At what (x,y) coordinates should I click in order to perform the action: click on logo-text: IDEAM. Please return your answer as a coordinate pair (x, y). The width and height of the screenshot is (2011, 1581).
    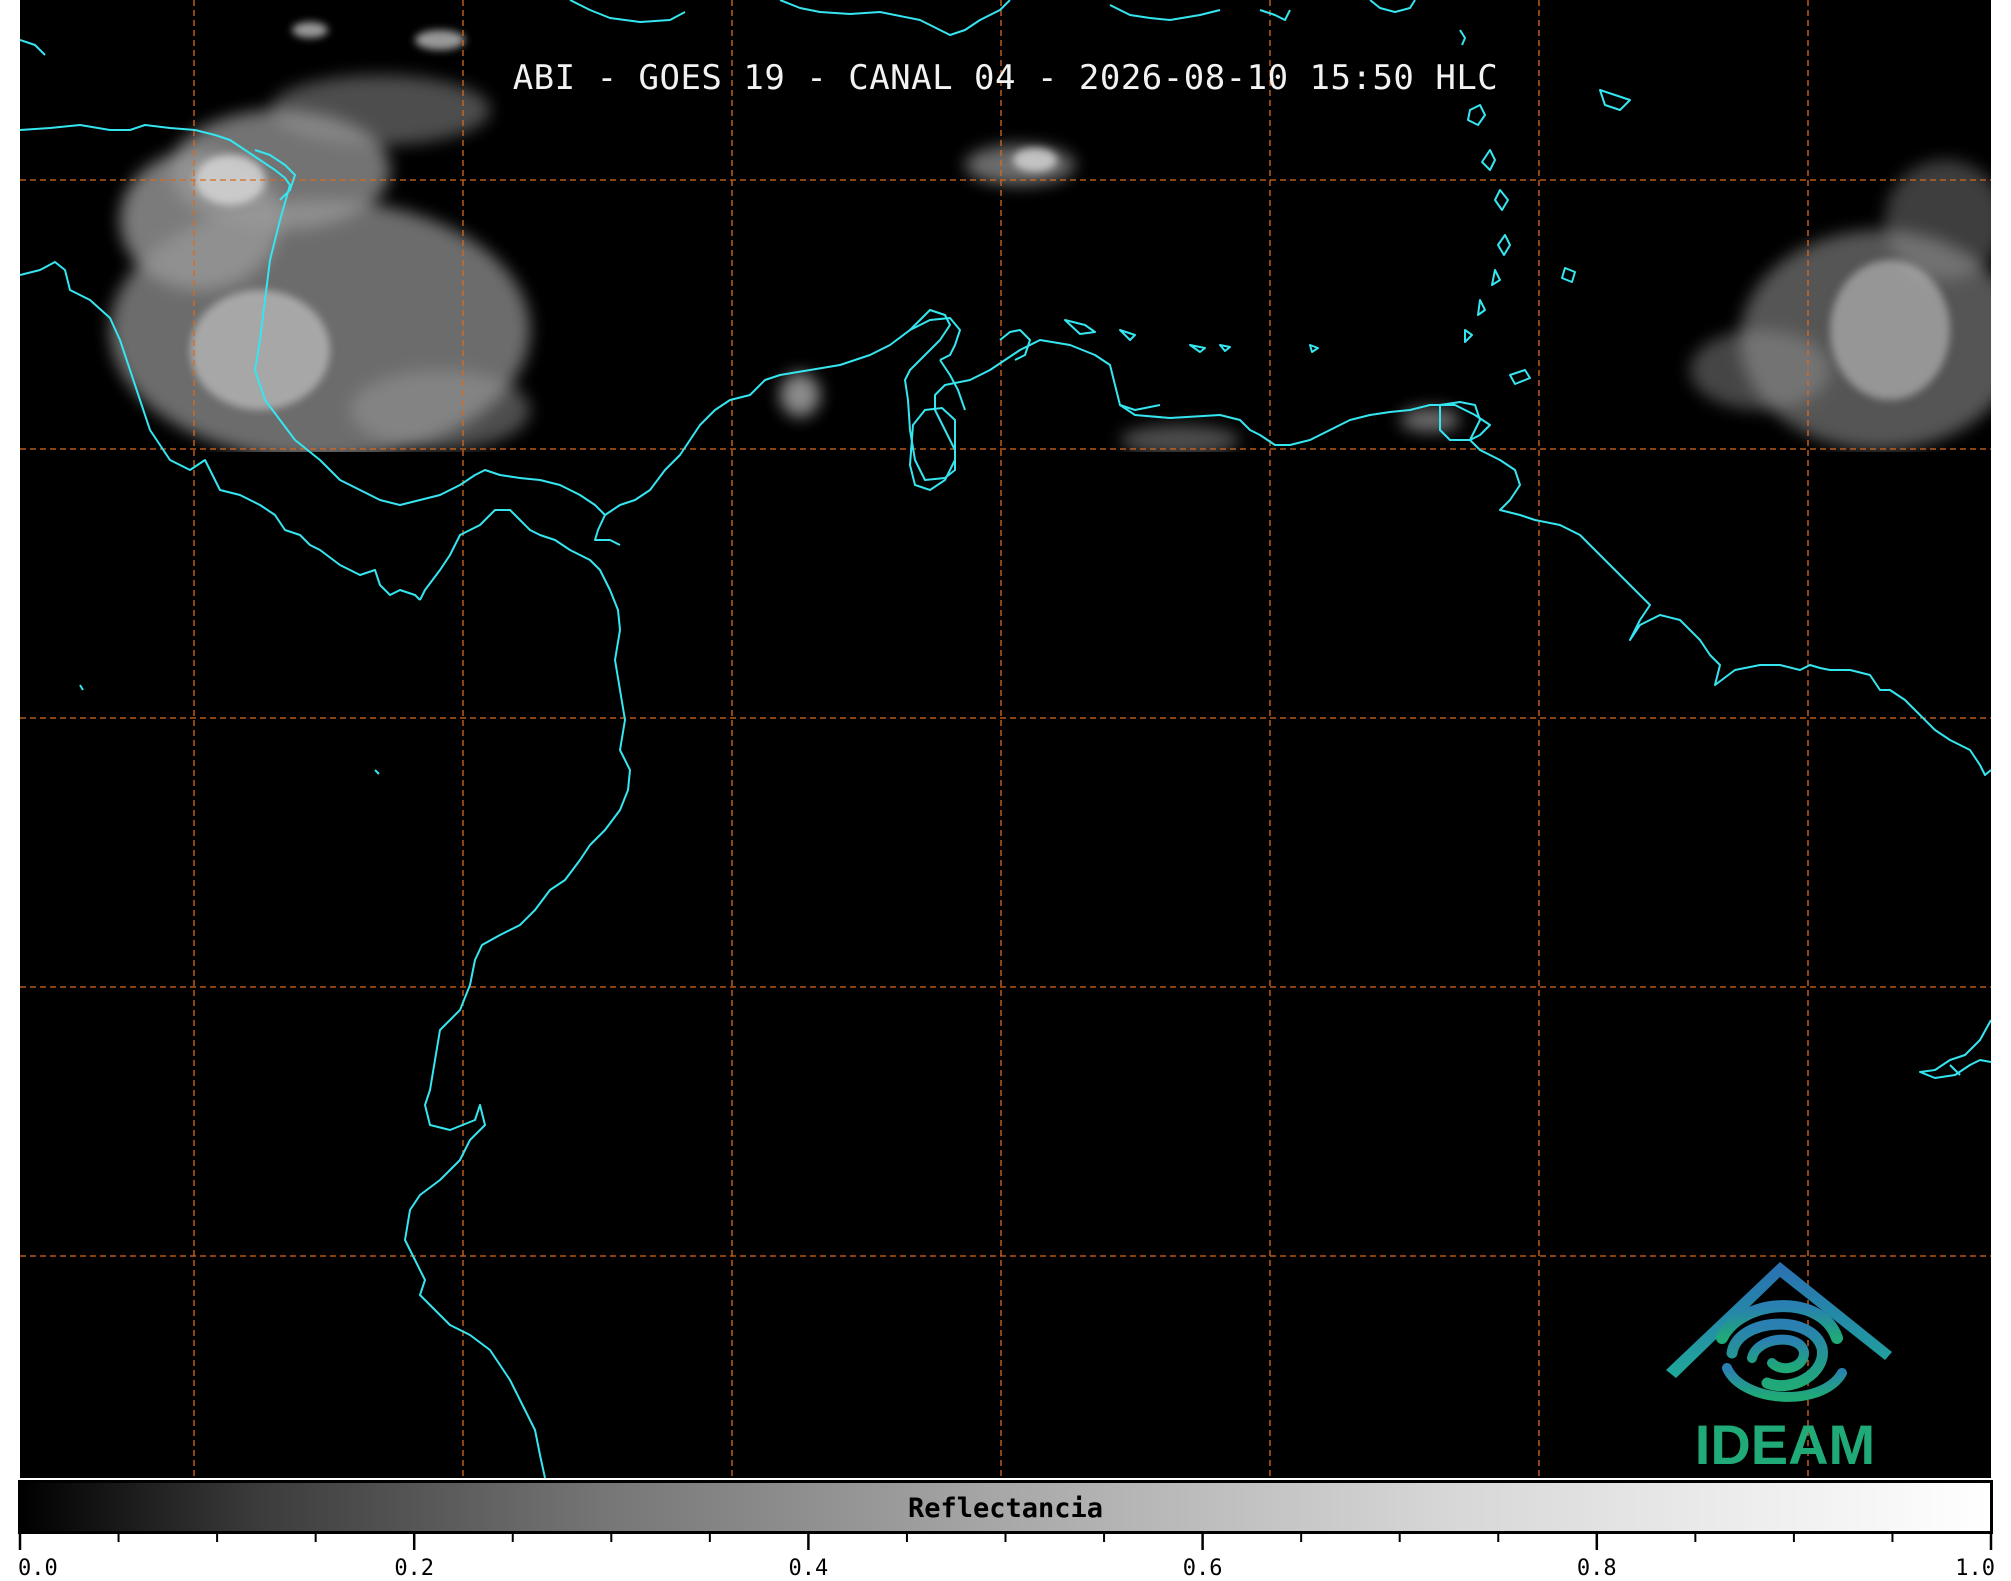
    Looking at the image, I should click on (1785, 1444).